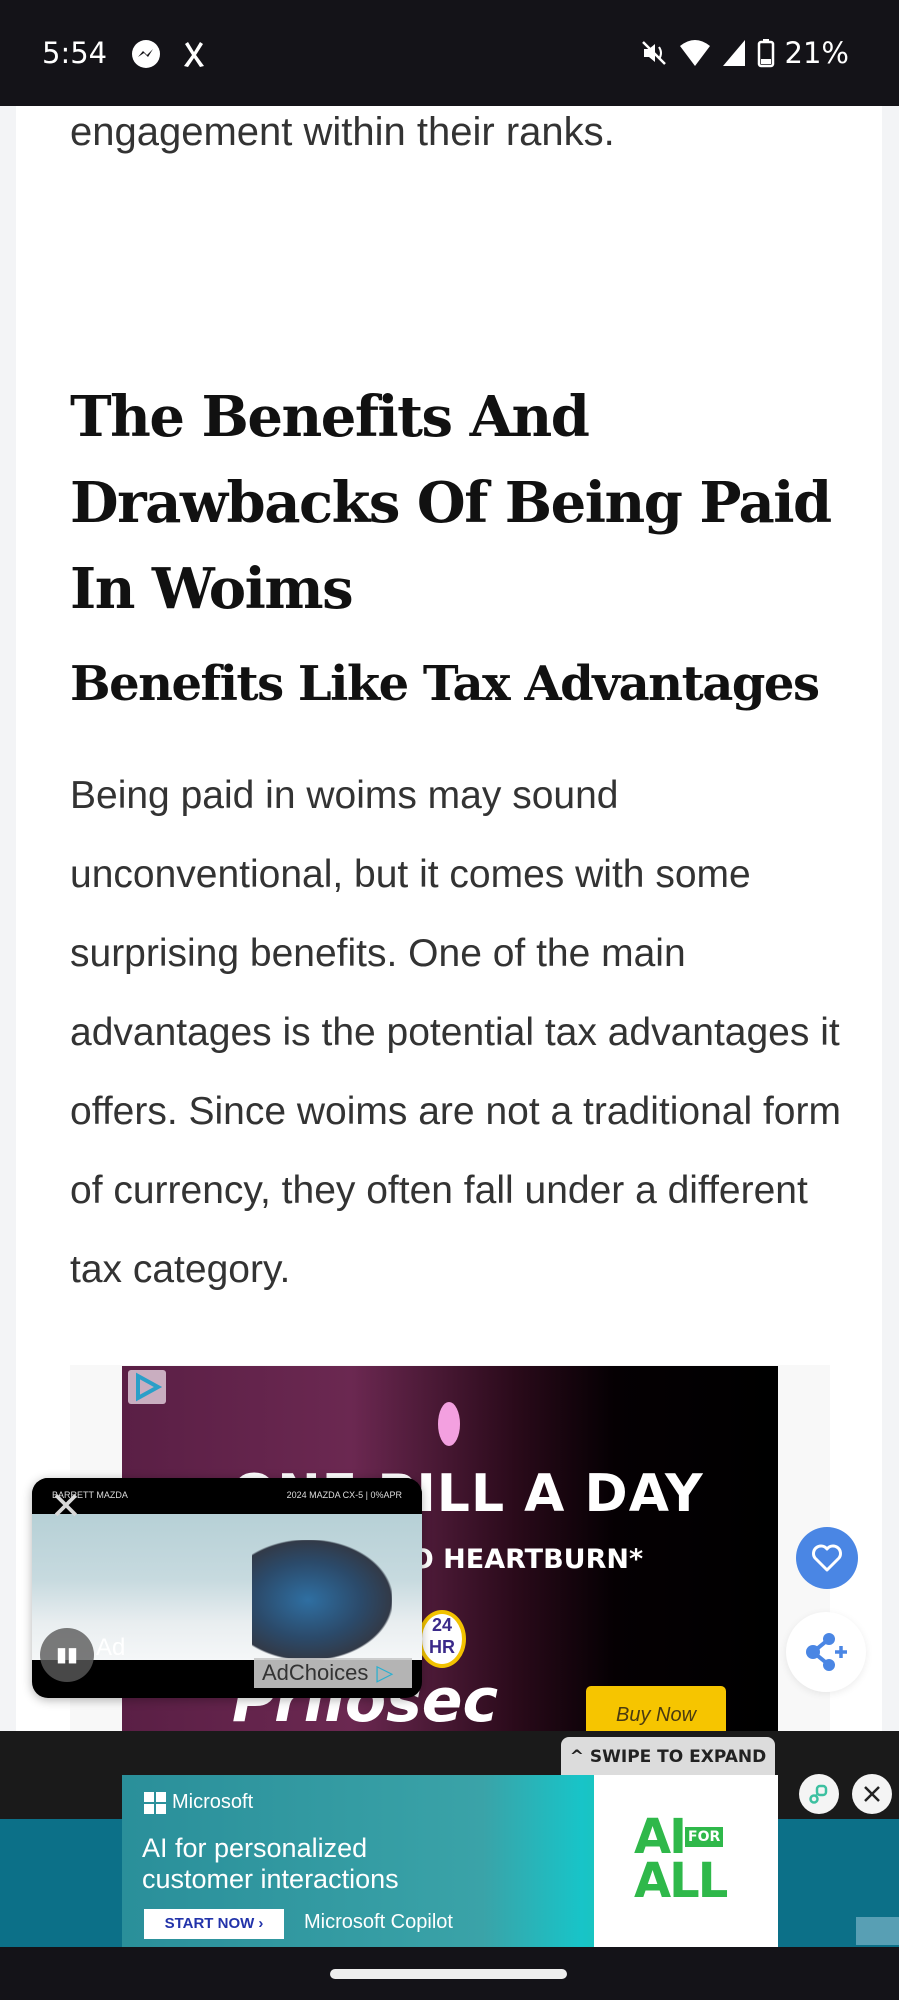 This screenshot has width=899, height=2000. Describe the element at coordinates (270, 1879) in the screenshot. I see `ms-headline-line2: customer interactions` at that location.